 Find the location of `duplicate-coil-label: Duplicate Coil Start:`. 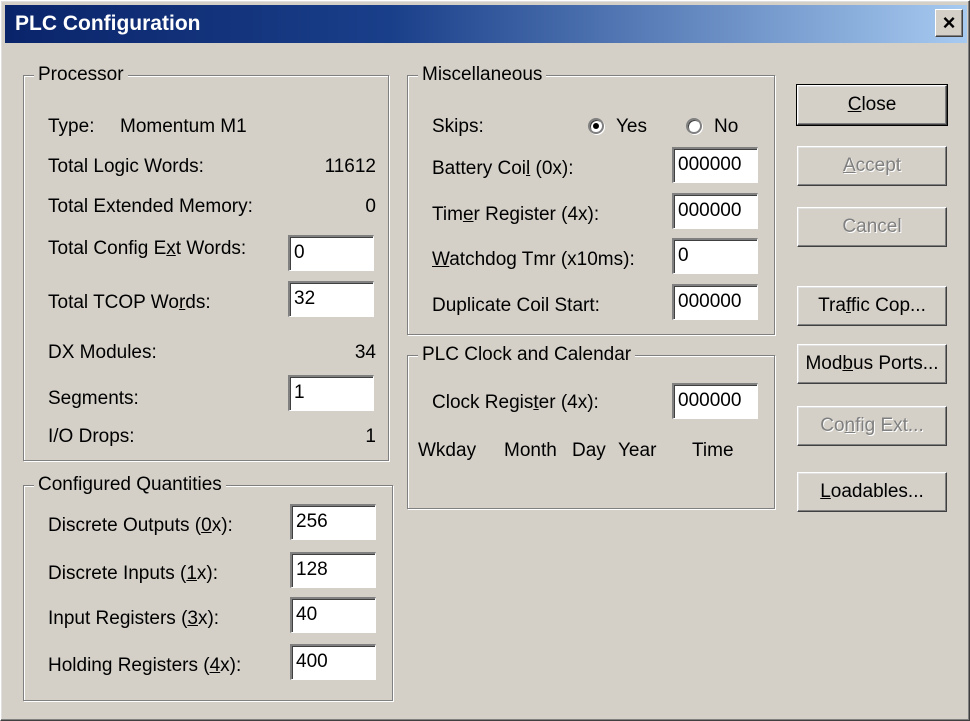

duplicate-coil-label: Duplicate Coil Start: is located at coordinates (516, 305).